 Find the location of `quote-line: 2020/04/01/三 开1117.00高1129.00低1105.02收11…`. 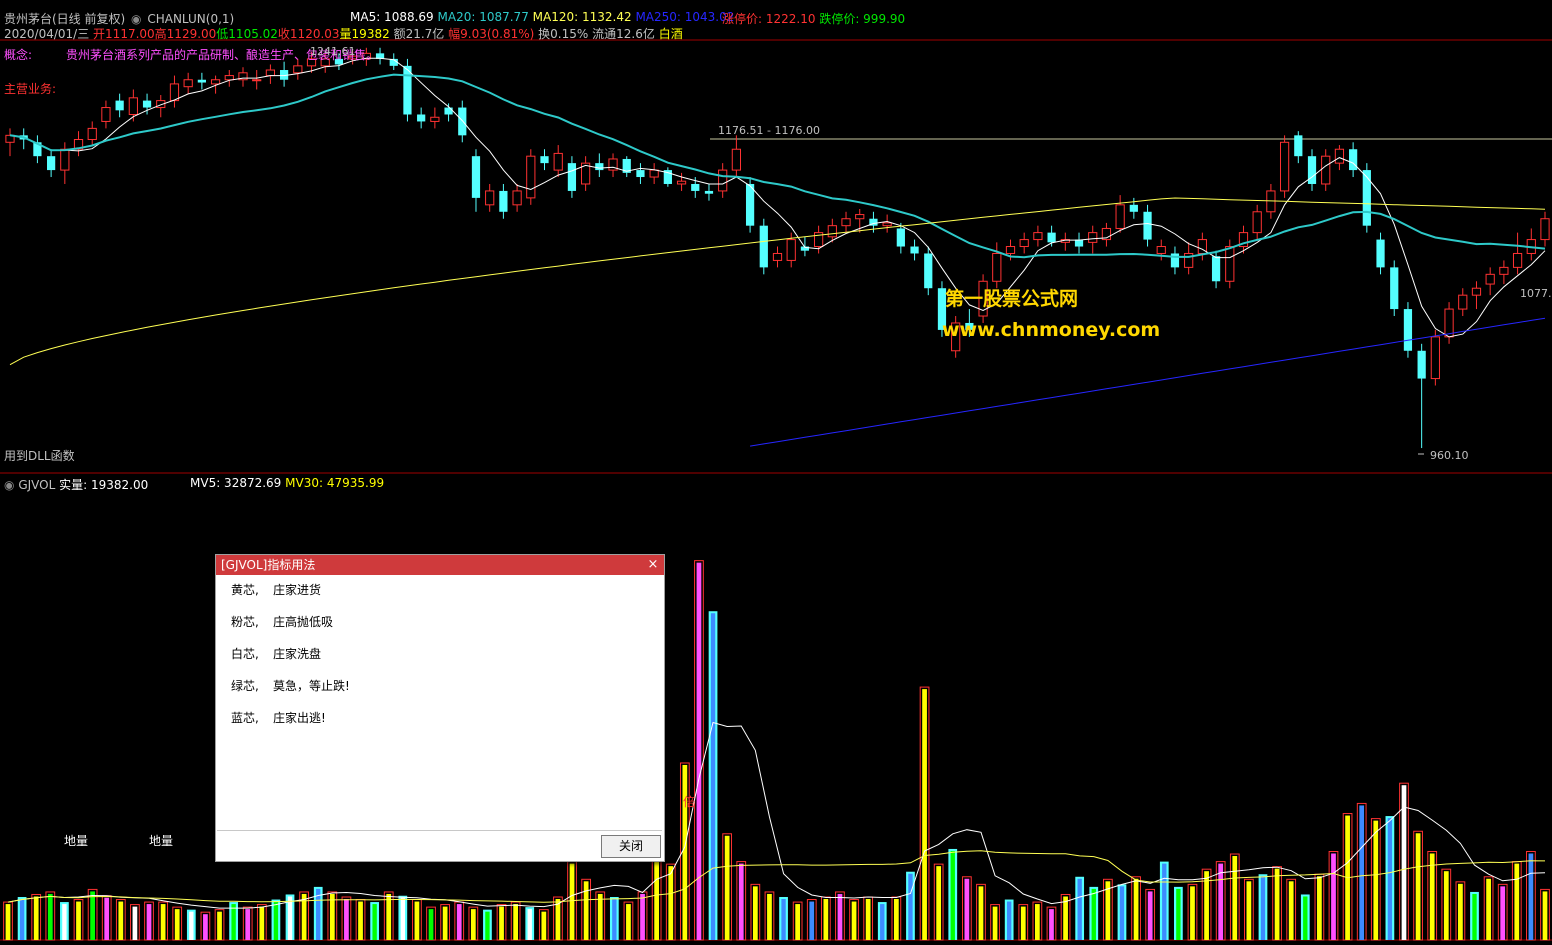

quote-line: 2020/04/01/三 开1117.00高1129.00低1105.02收11… is located at coordinates (343, 33).